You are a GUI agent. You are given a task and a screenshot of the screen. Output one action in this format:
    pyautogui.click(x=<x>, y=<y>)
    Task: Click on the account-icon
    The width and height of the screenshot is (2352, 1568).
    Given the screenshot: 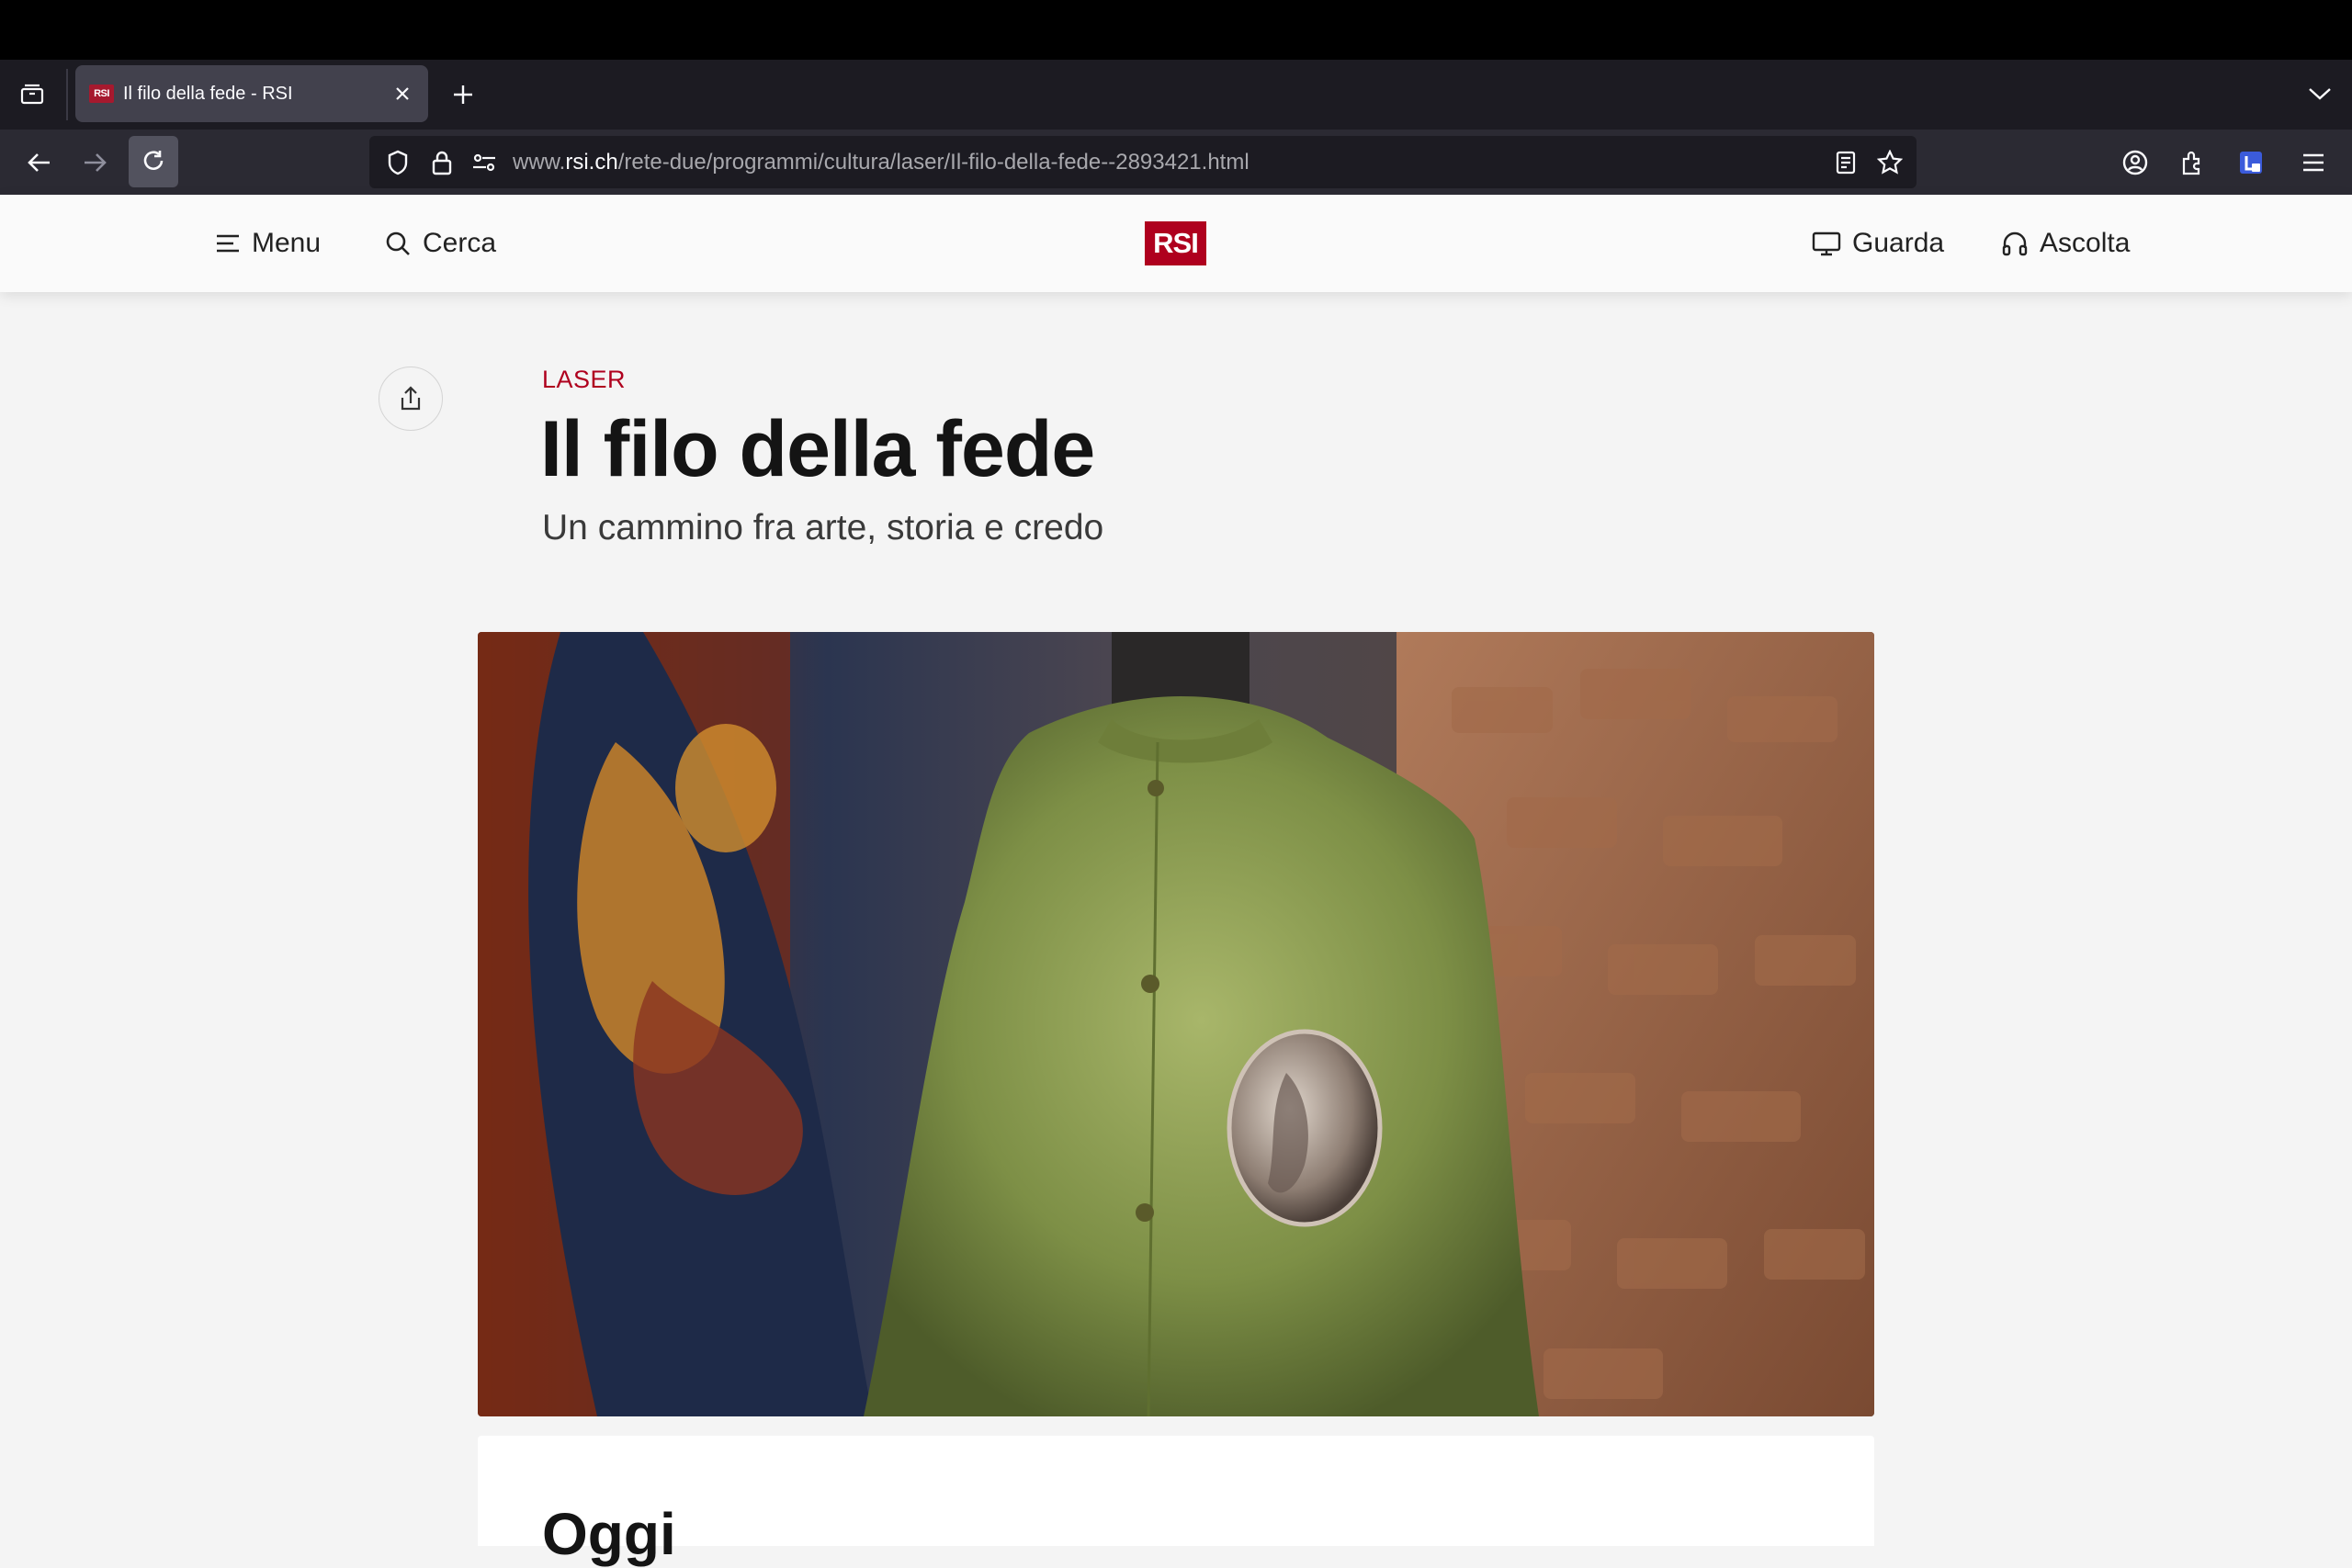 What is the action you would take?
    pyautogui.click(x=2135, y=163)
    